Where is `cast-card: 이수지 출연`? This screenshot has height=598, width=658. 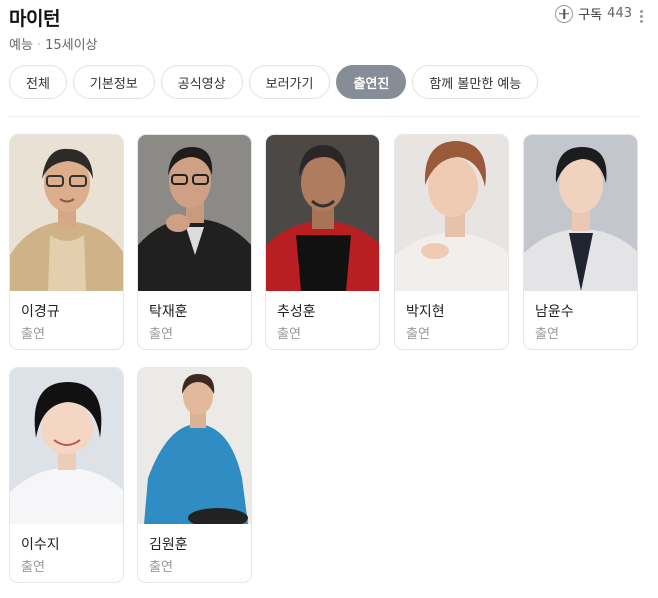
cast-card: 이수지 출연 is located at coordinates (66, 475).